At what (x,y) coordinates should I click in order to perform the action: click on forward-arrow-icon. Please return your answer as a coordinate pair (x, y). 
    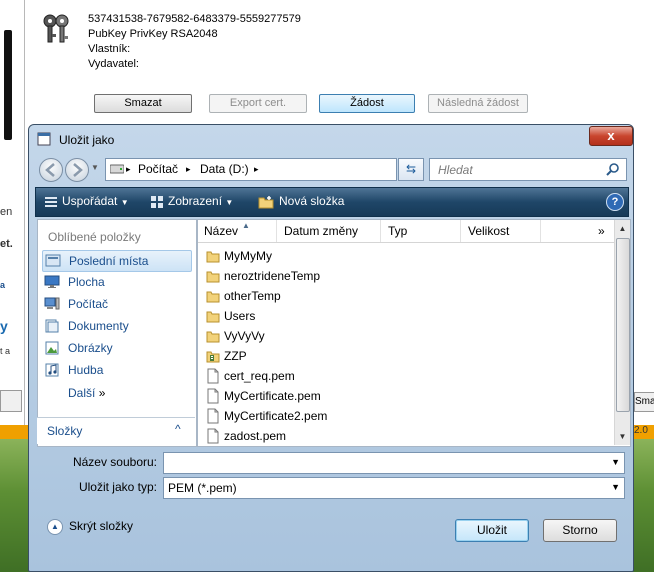
    Looking at the image, I should click on (78, 170).